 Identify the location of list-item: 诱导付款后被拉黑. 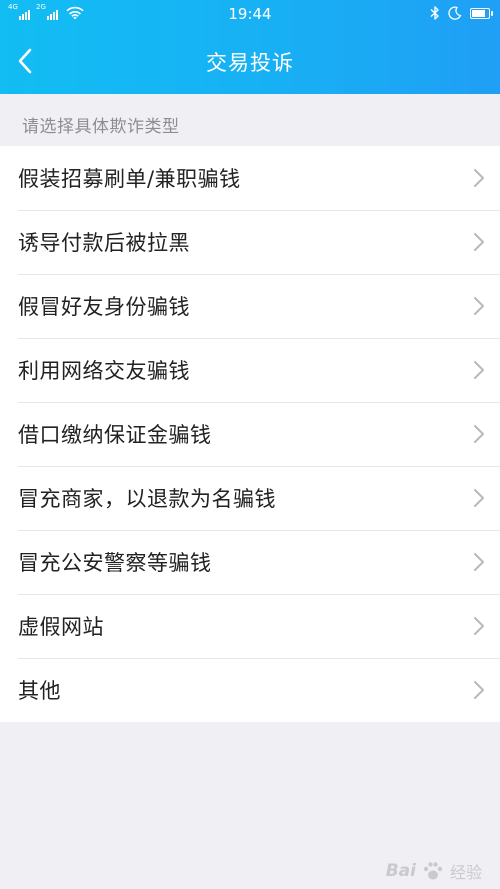
(250, 242).